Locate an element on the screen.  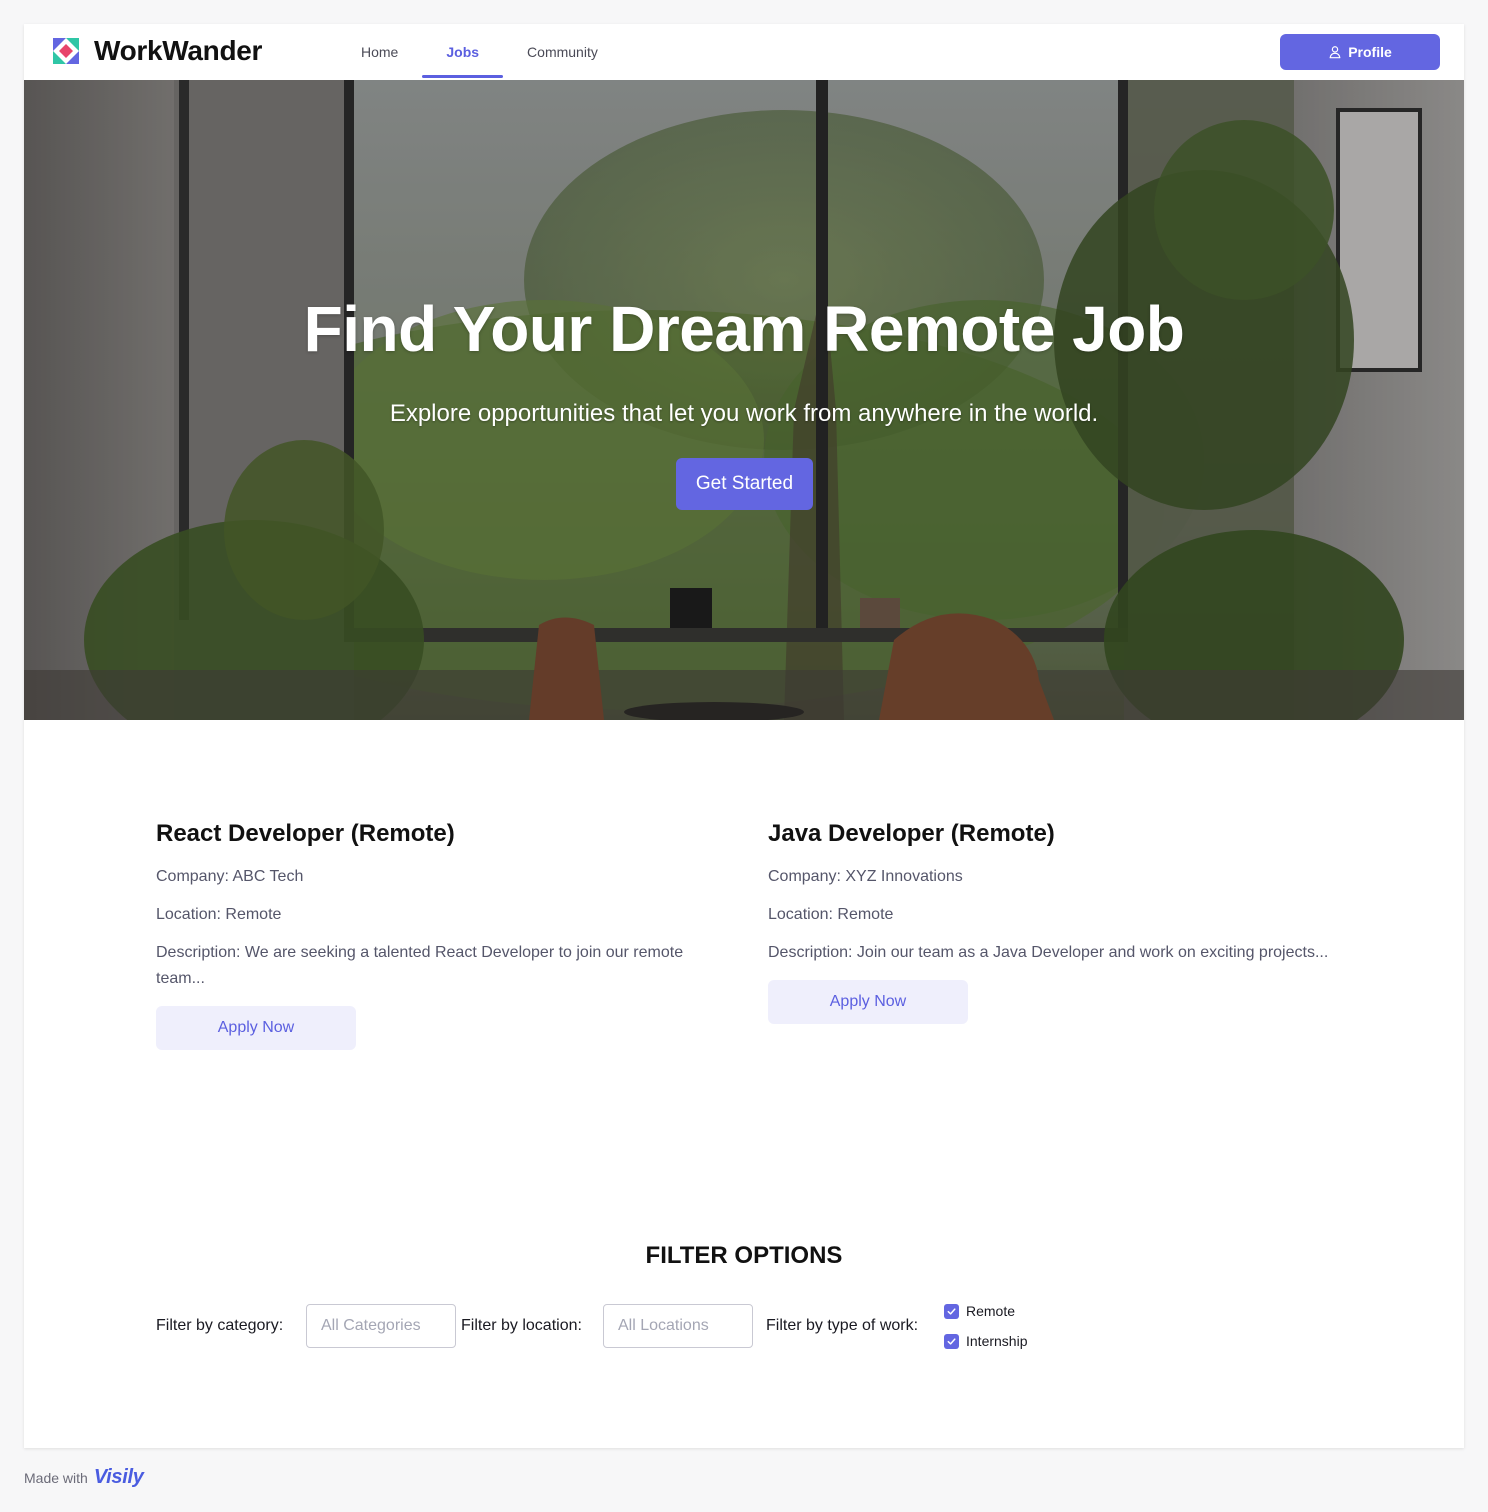
internship-checkbox: Internship is located at coordinates (985, 1341).